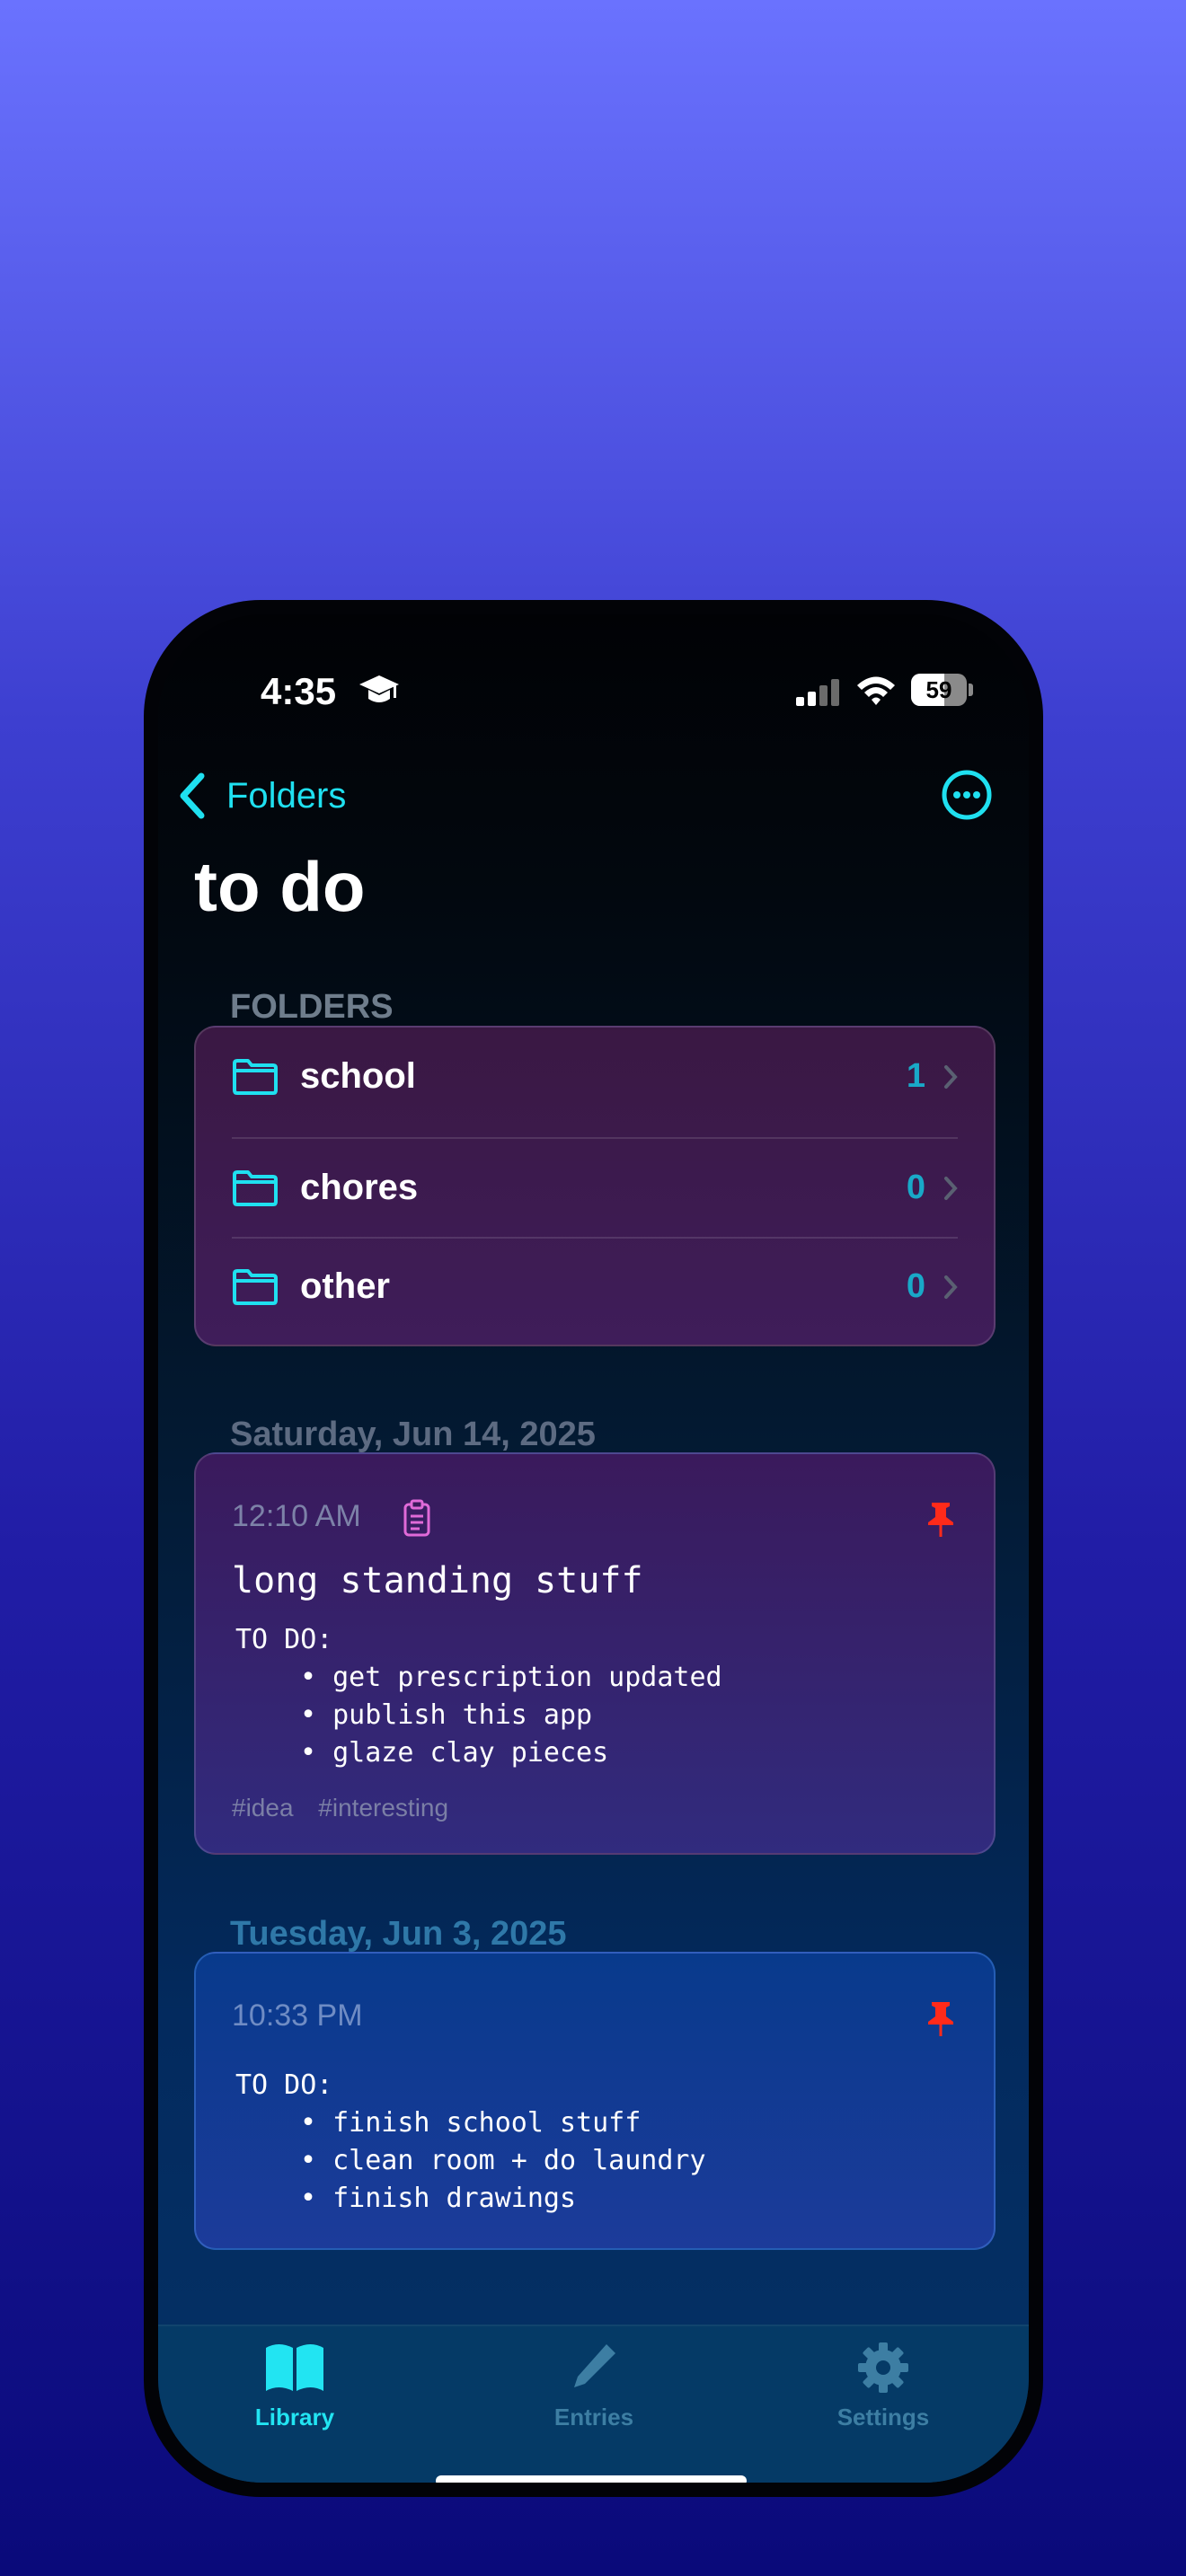 The height and width of the screenshot is (2576, 1186). What do you see at coordinates (511, 1677) in the screenshot?
I see `entry-bullet: • get prescription updated` at bounding box center [511, 1677].